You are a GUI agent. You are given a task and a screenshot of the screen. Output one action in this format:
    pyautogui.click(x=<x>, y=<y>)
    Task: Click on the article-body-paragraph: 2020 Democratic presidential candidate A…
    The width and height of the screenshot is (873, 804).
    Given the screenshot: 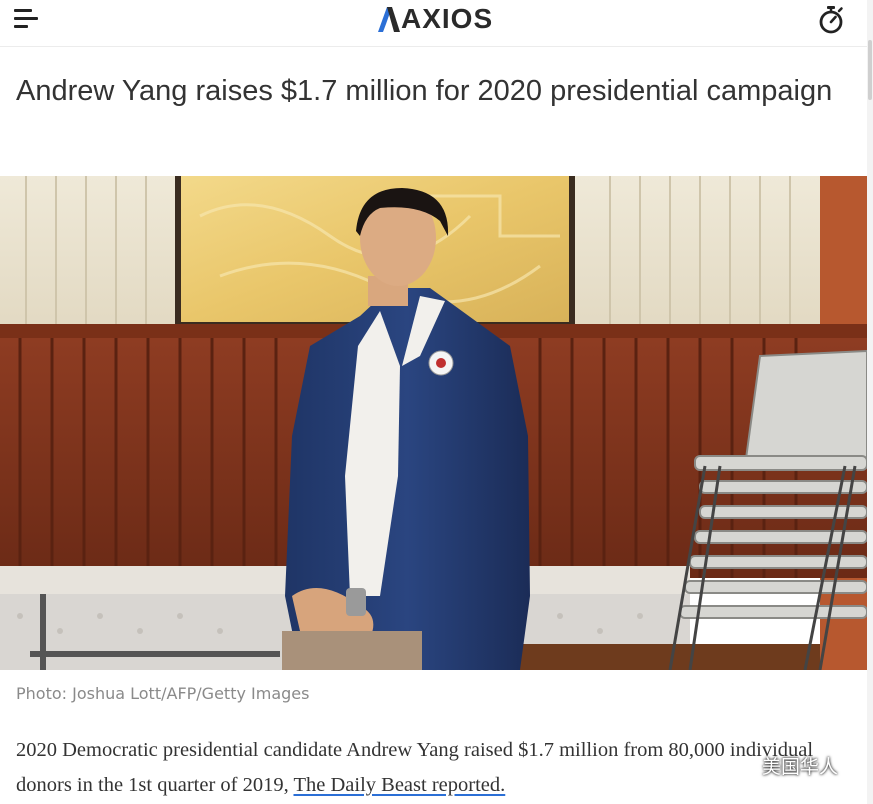 What is the action you would take?
    pyautogui.click(x=431, y=768)
    